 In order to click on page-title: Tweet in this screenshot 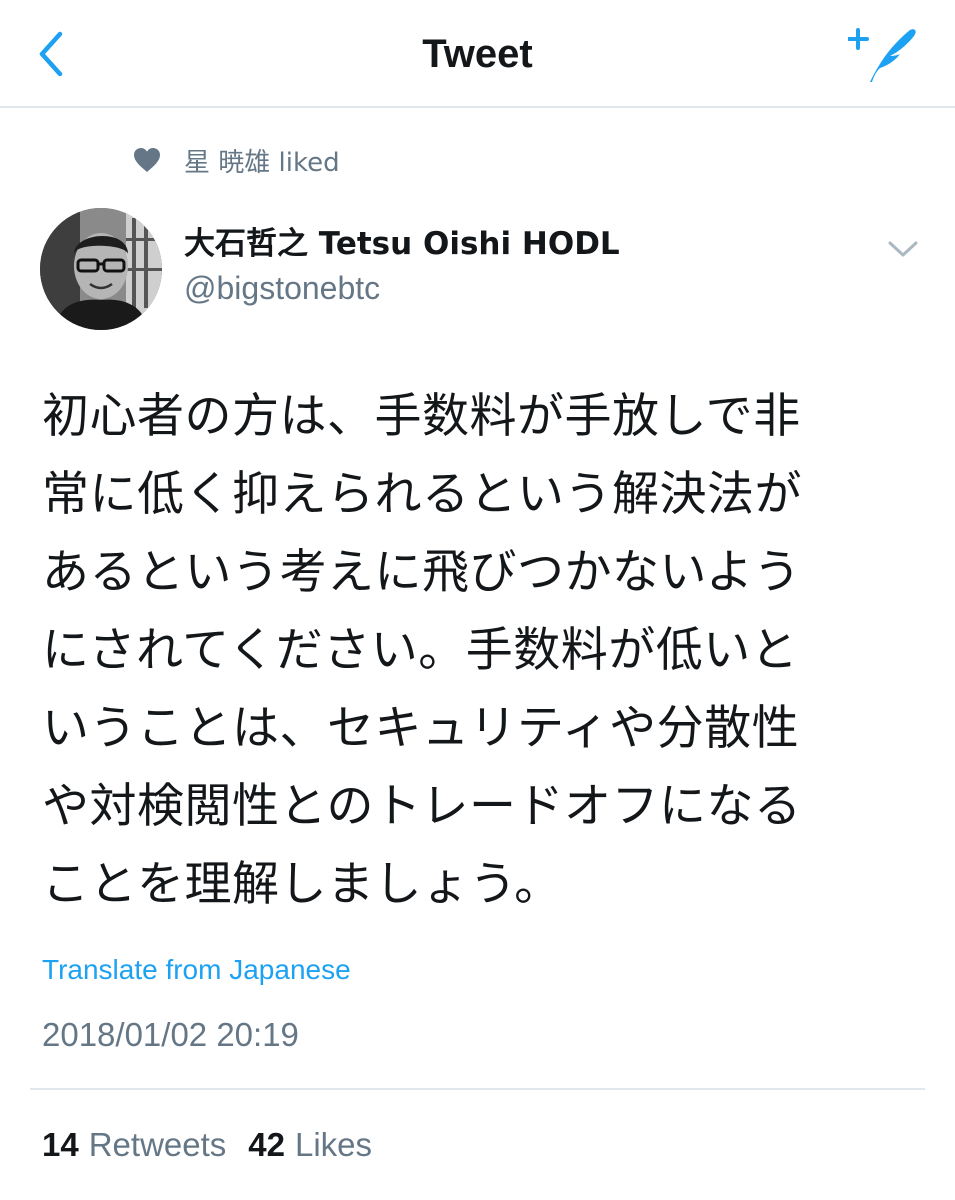, I will do `click(477, 54)`.